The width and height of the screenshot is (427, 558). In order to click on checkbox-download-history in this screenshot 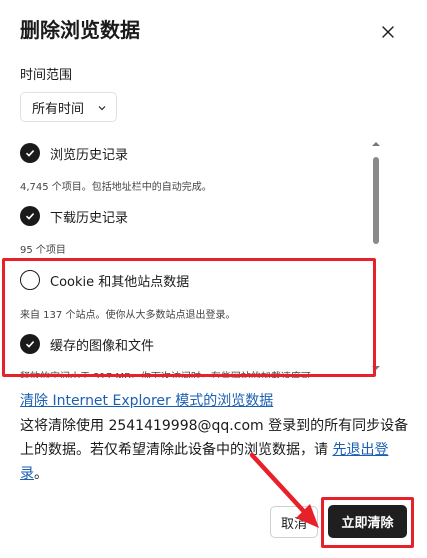, I will do `click(30, 216)`.